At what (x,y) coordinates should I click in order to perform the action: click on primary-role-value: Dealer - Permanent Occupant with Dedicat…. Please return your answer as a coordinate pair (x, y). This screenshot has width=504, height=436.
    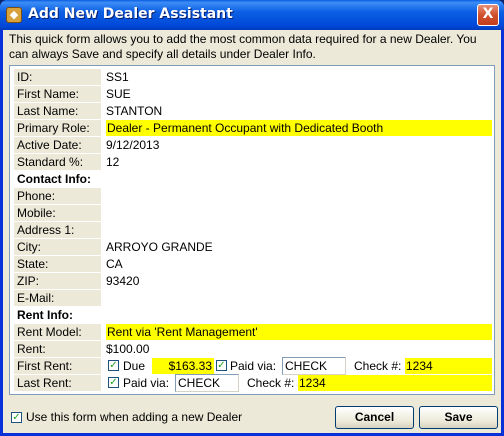
    Looking at the image, I should click on (299, 128).